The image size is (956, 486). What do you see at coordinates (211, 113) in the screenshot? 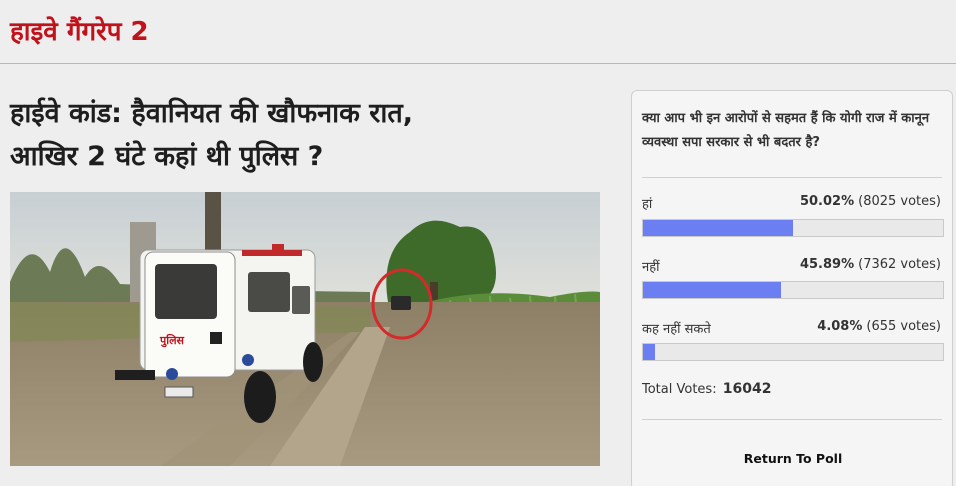
I see `headline-line-1: हाईवे कांड: हैवानियत की खौफनाक रात,` at bounding box center [211, 113].